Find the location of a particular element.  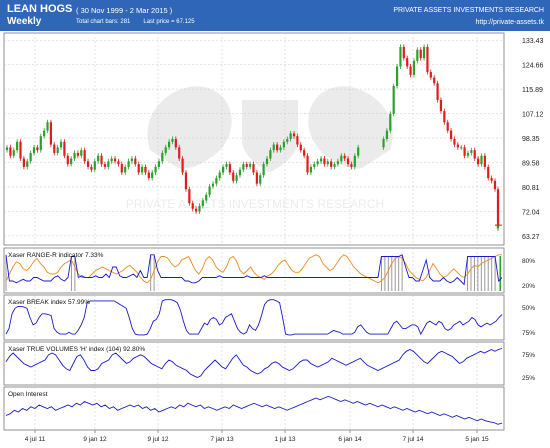

panel-label: Xaser RANGE-R indicator 7.33% is located at coordinates (56, 255).